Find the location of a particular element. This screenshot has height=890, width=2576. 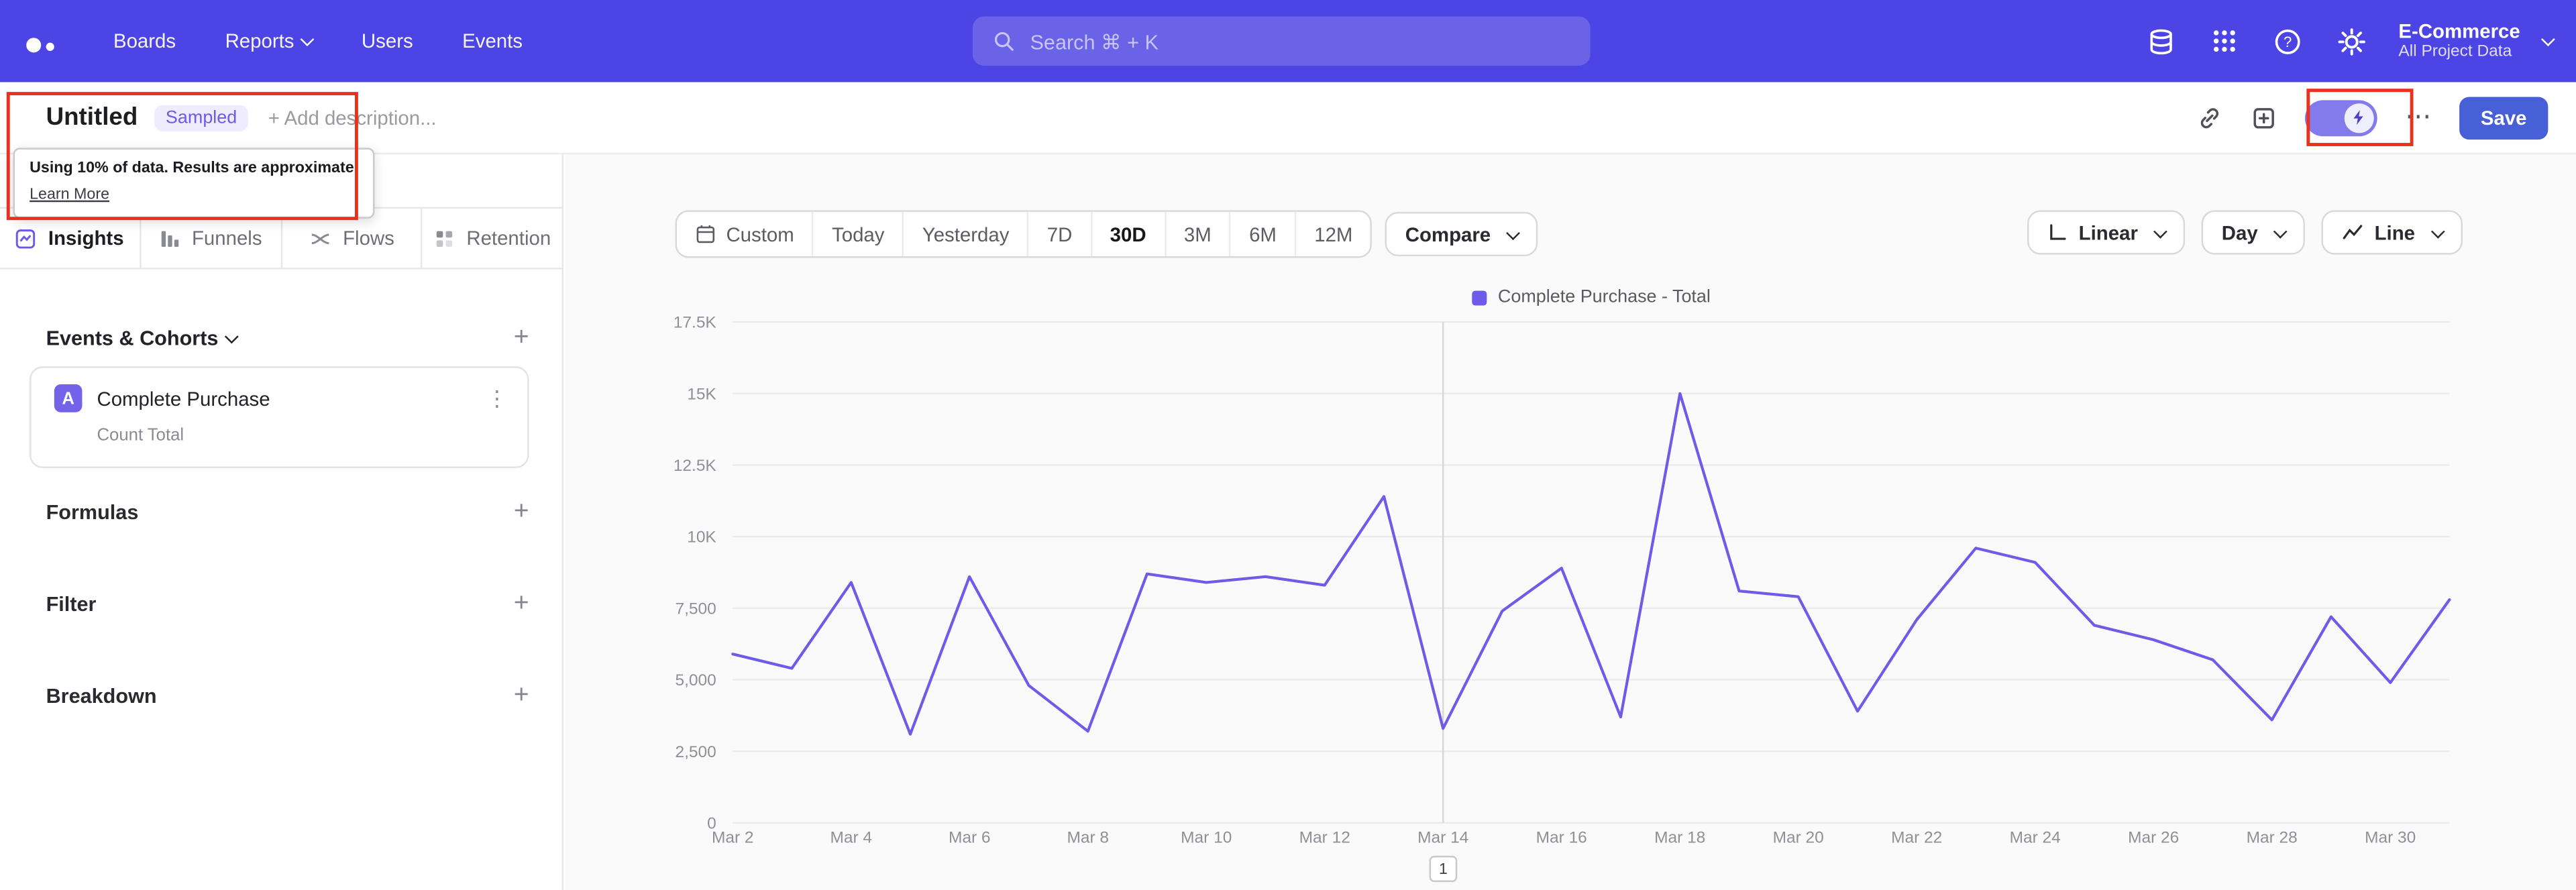

svg-text: Mar 4 is located at coordinates (851, 837).